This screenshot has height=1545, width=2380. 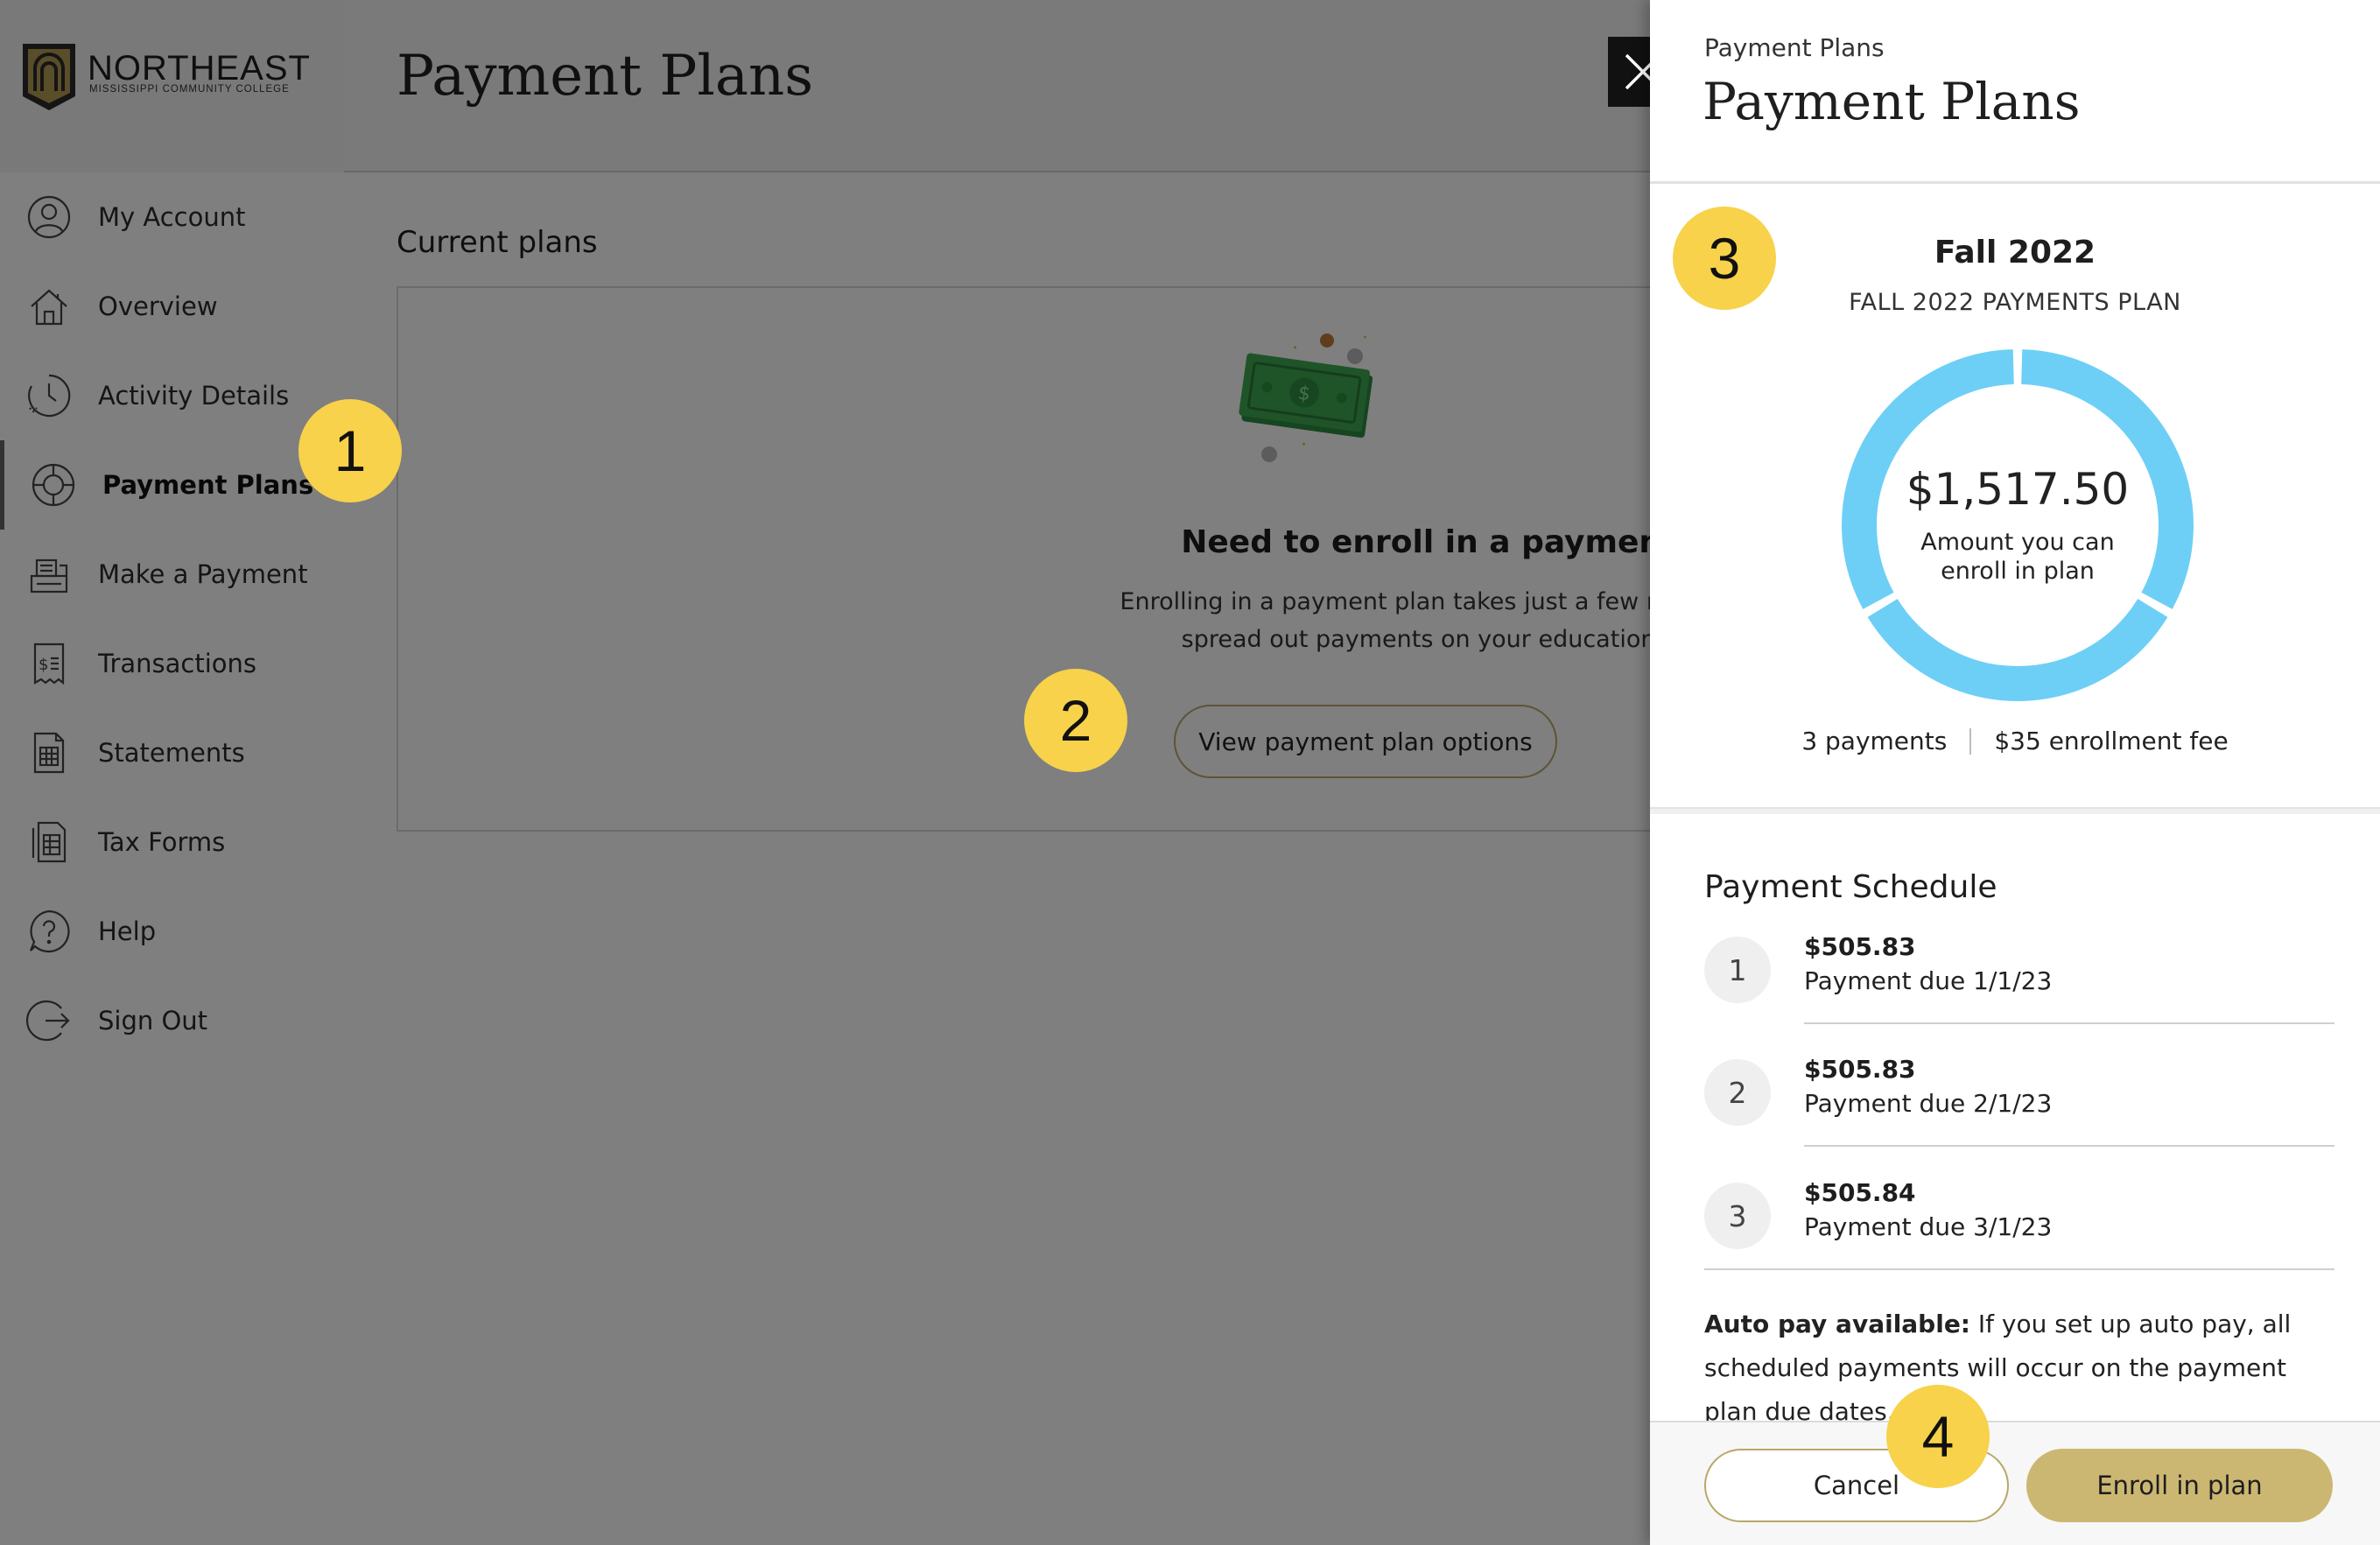 What do you see at coordinates (2018, 525) in the screenshot?
I see `payments-donut-chart` at bounding box center [2018, 525].